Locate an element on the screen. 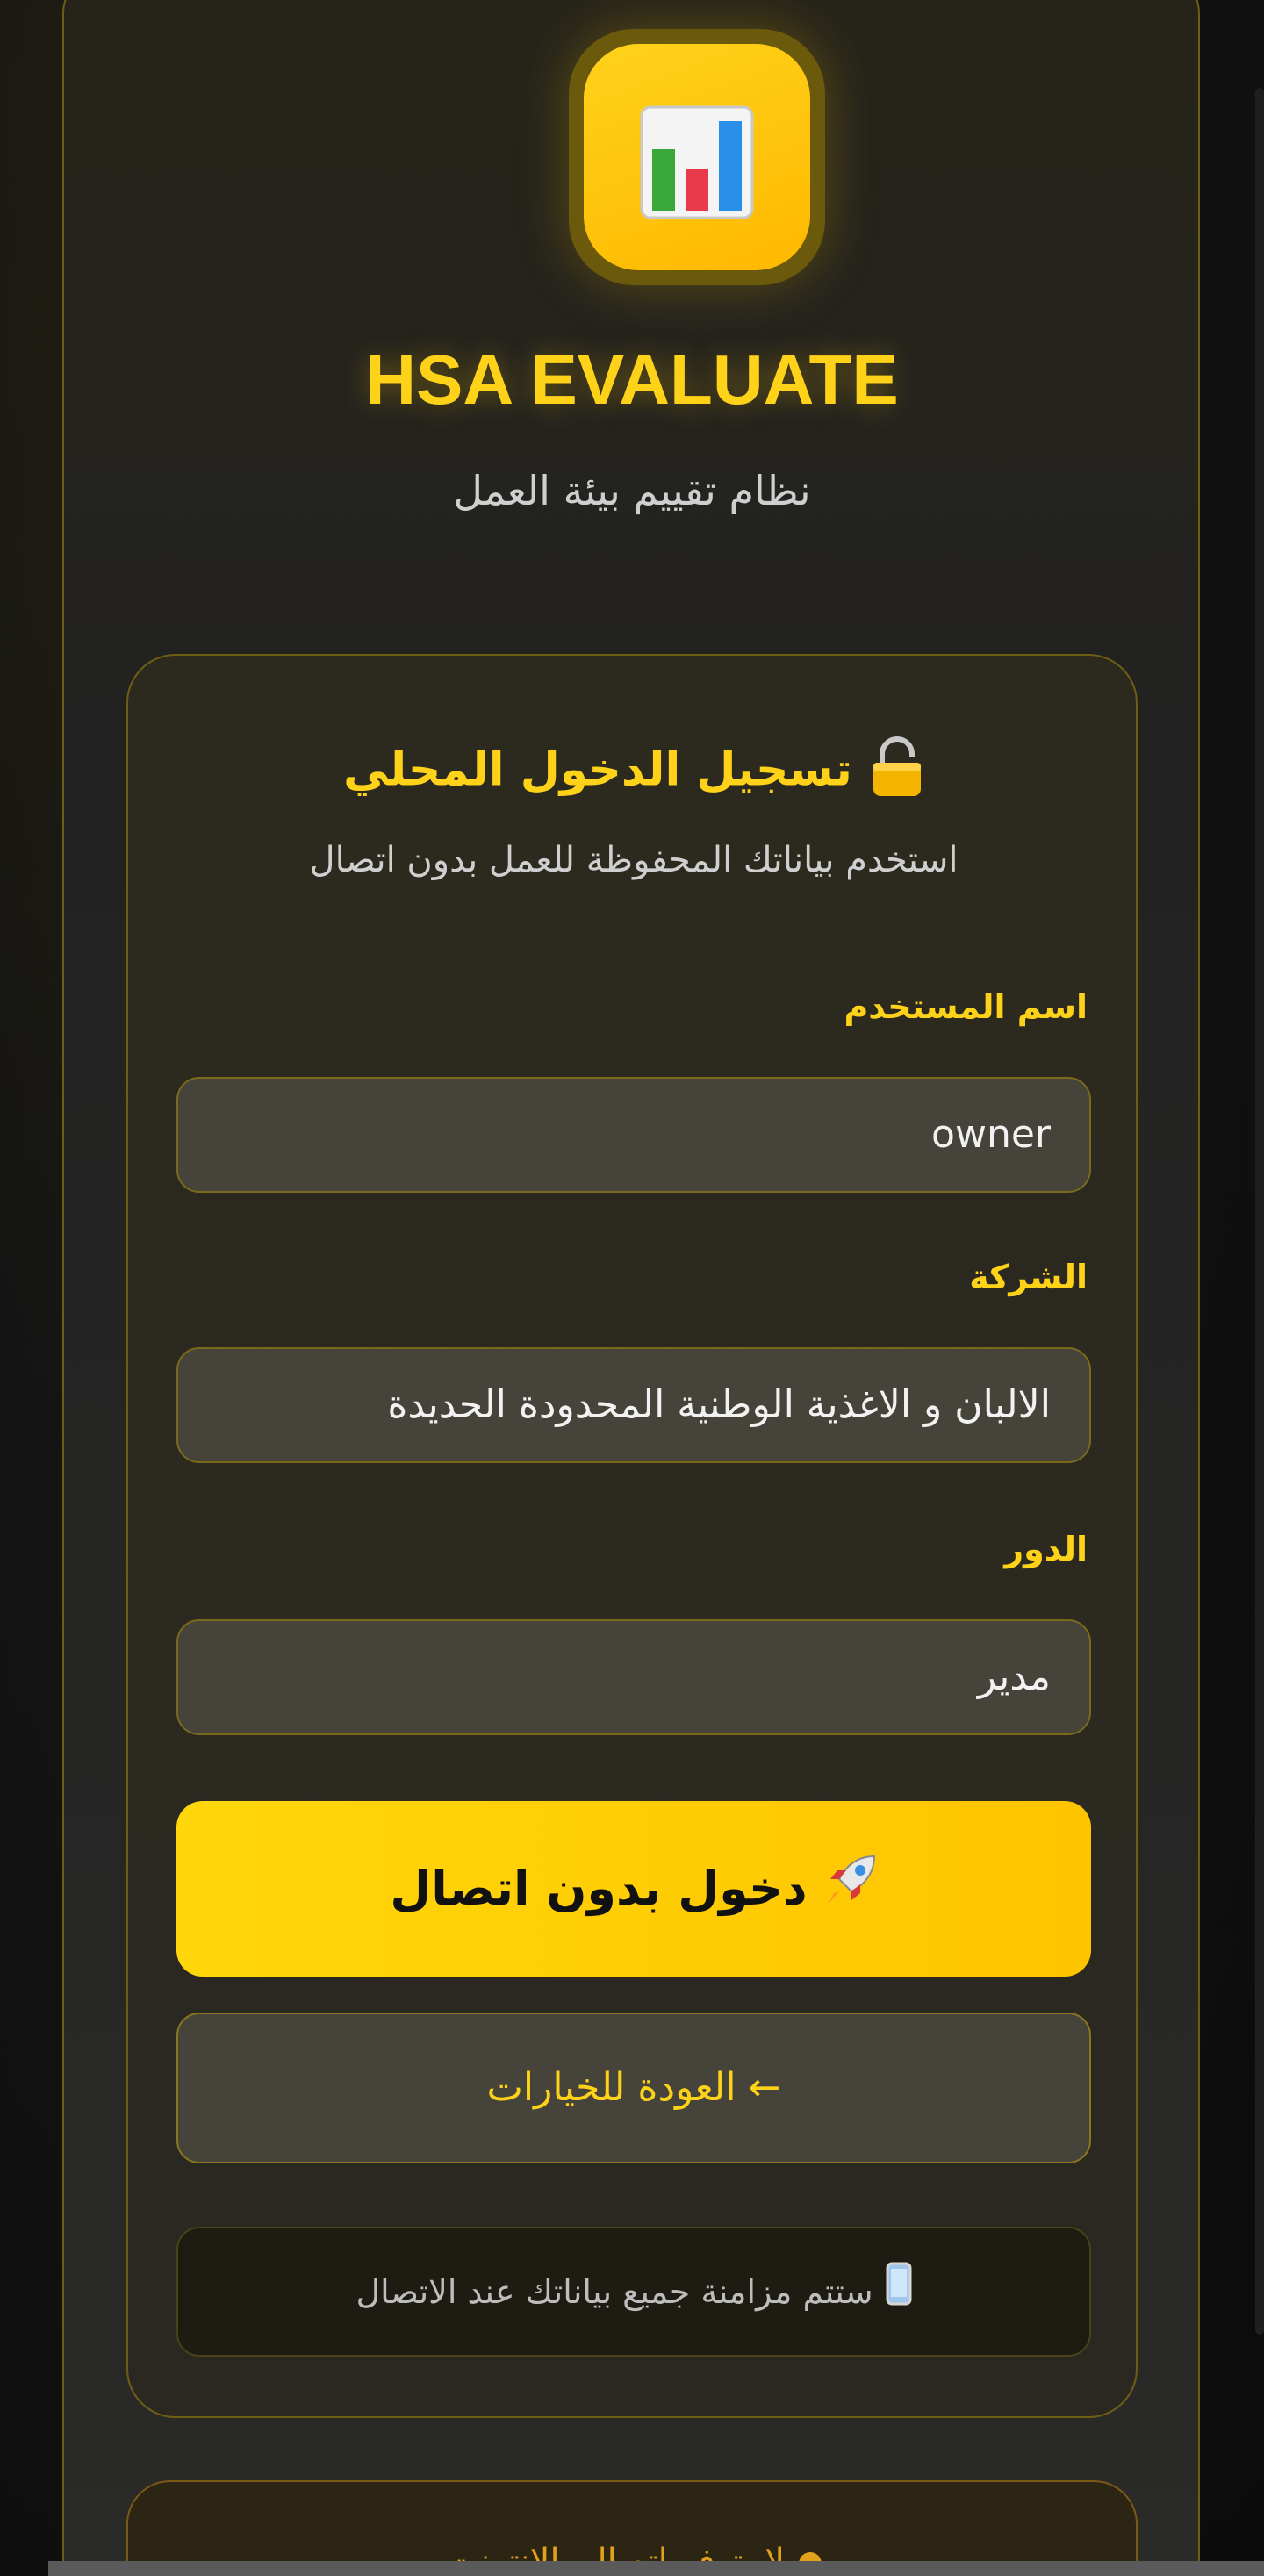 The image size is (1264, 2576). app-logo-tile is located at coordinates (697, 157).